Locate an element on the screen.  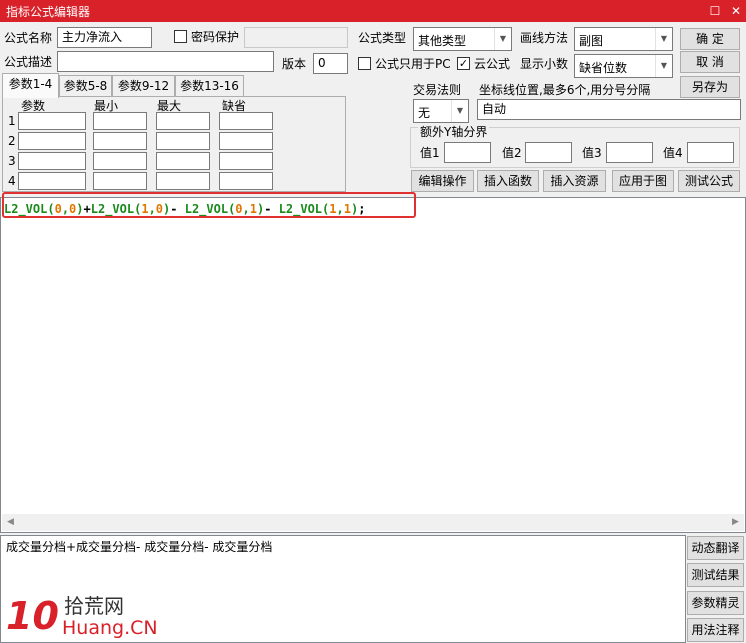
password-checkbox is located at coordinates (180, 36).